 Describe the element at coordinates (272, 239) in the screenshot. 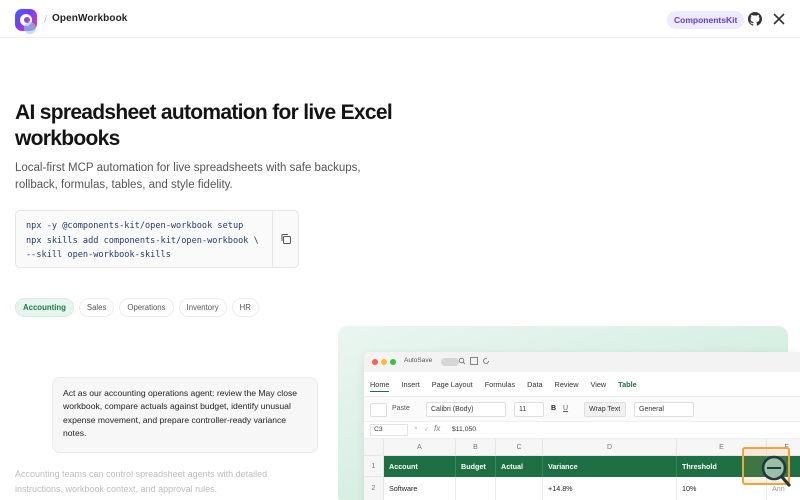

I see `code-divider` at that location.